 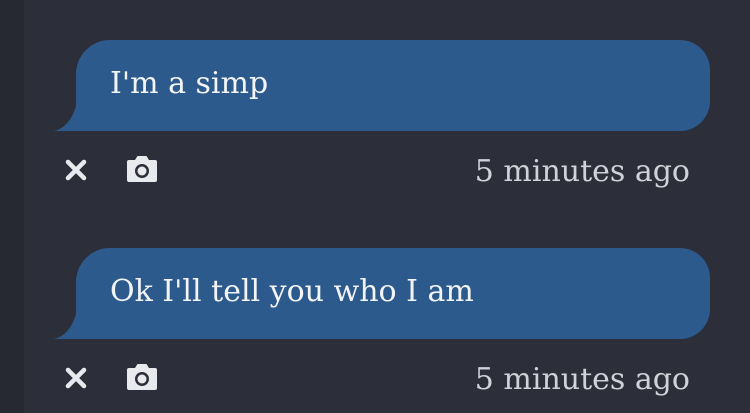 I want to click on message-text: Ok I'll tell you who I am, so click(x=292, y=291).